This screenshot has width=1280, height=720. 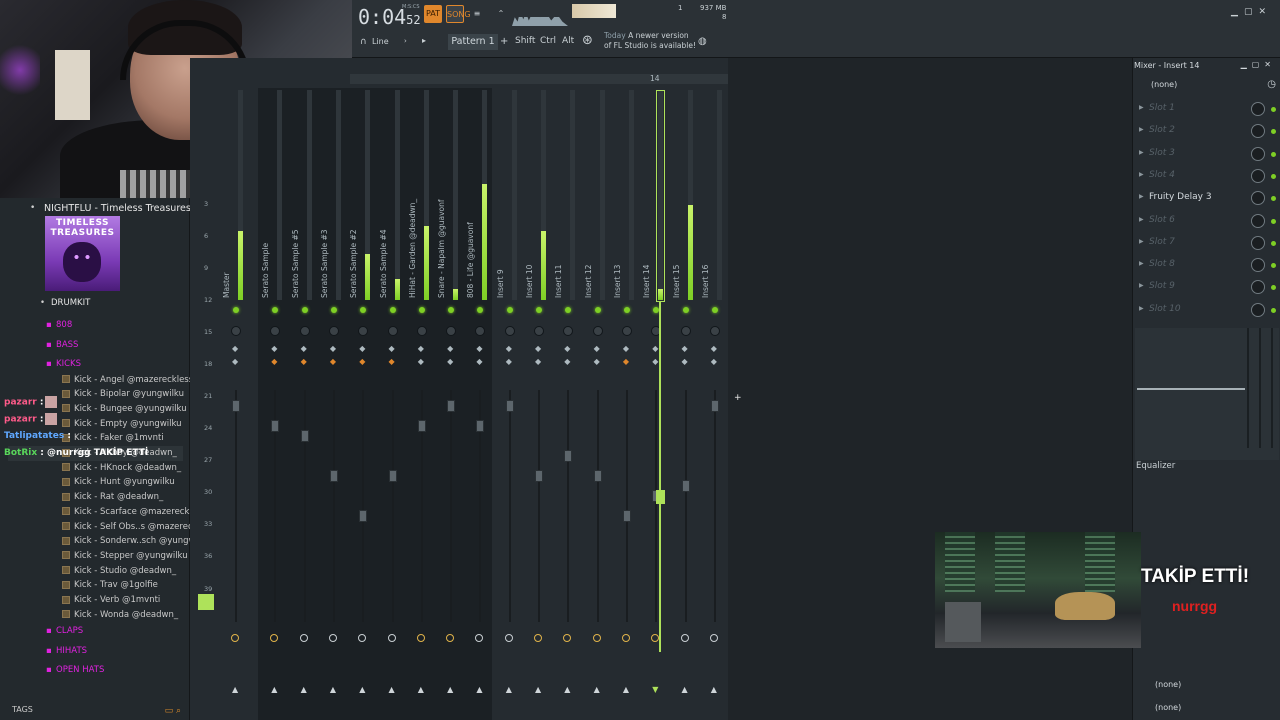 I want to click on tags-label: TAGS, so click(x=22, y=709).